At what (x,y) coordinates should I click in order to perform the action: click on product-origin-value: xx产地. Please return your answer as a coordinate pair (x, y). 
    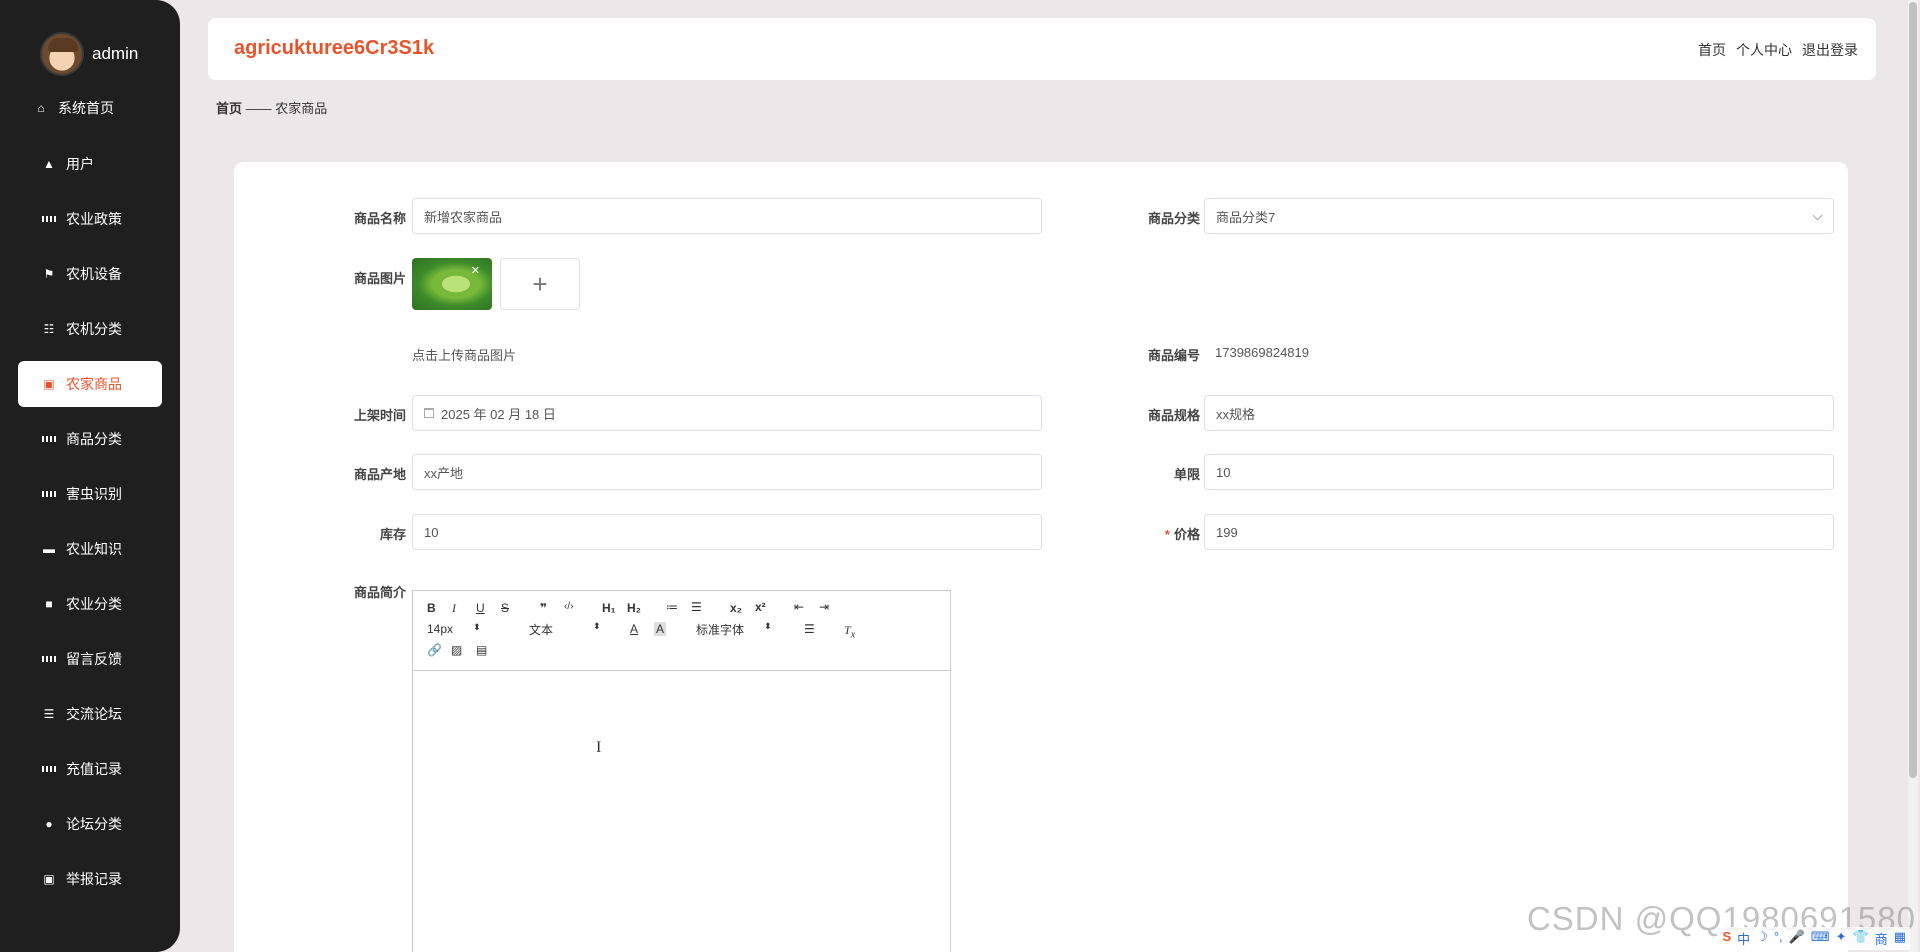
    Looking at the image, I should click on (444, 473).